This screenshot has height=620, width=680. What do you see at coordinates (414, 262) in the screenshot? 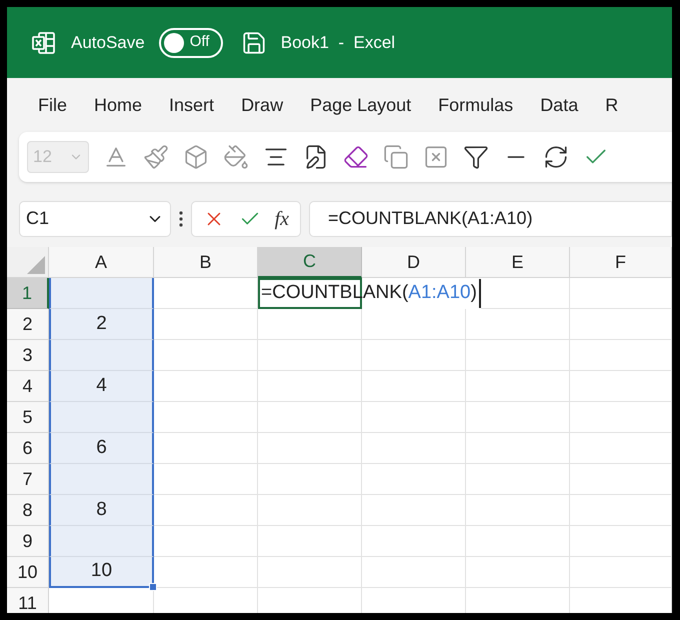
I see `column-header: D` at bounding box center [414, 262].